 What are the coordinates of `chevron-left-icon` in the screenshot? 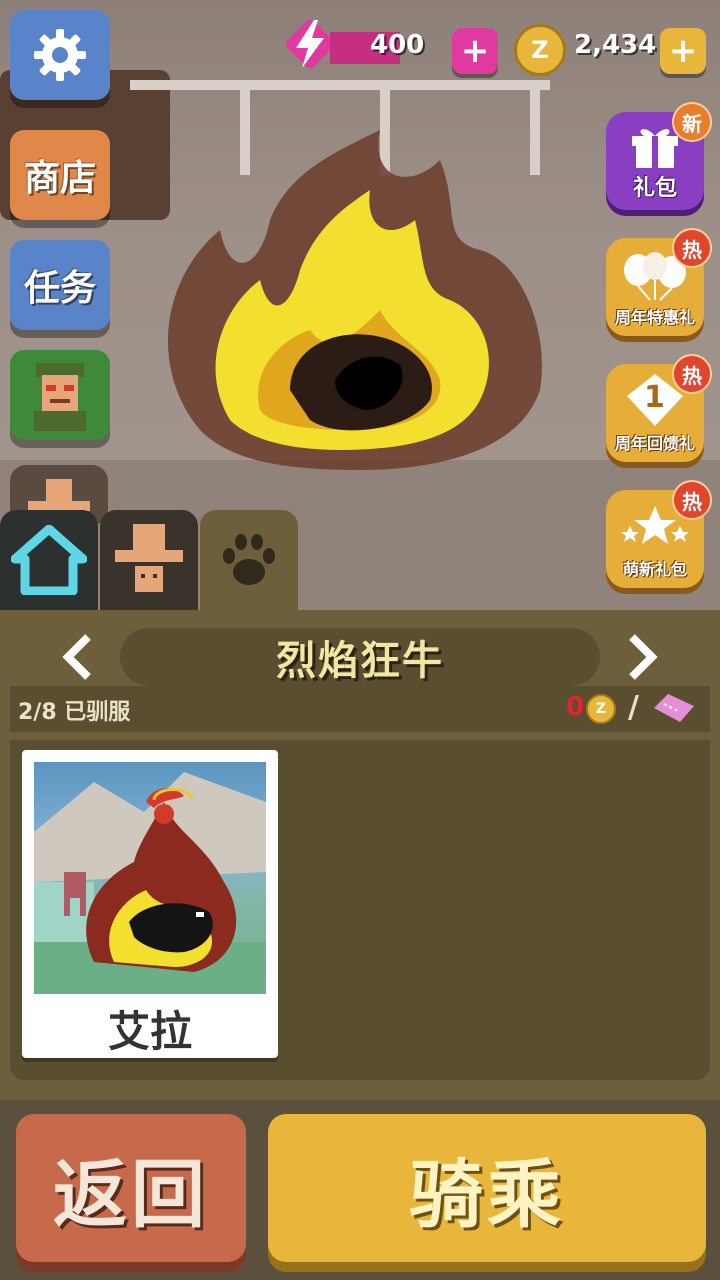 It's located at (76, 657).